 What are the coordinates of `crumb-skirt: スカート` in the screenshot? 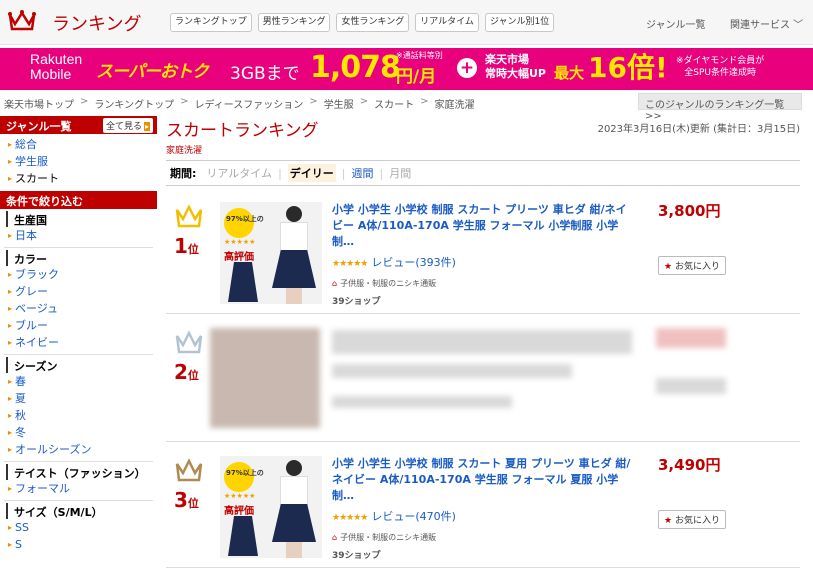 It's located at (394, 103).